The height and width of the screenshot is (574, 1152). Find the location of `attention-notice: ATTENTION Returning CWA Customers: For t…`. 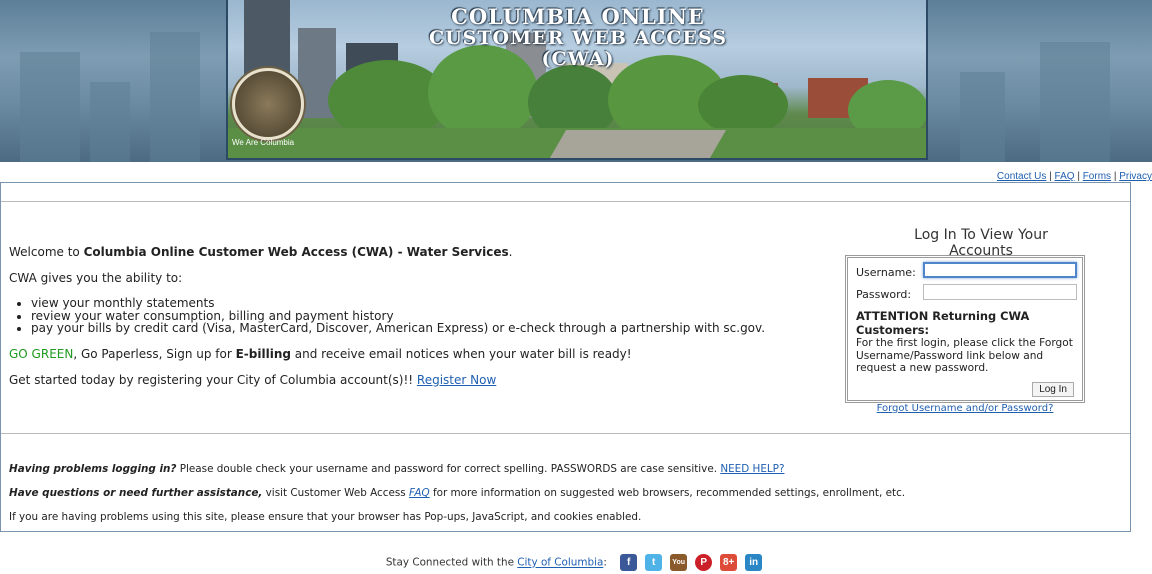

attention-notice: ATTENTION Returning CWA Customers: For t… is located at coordinates (965, 342).